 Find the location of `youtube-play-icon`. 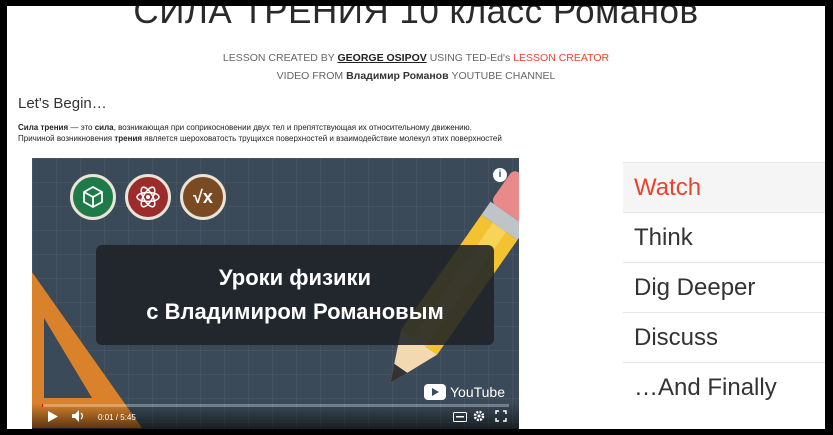

youtube-play-icon is located at coordinates (434, 392).